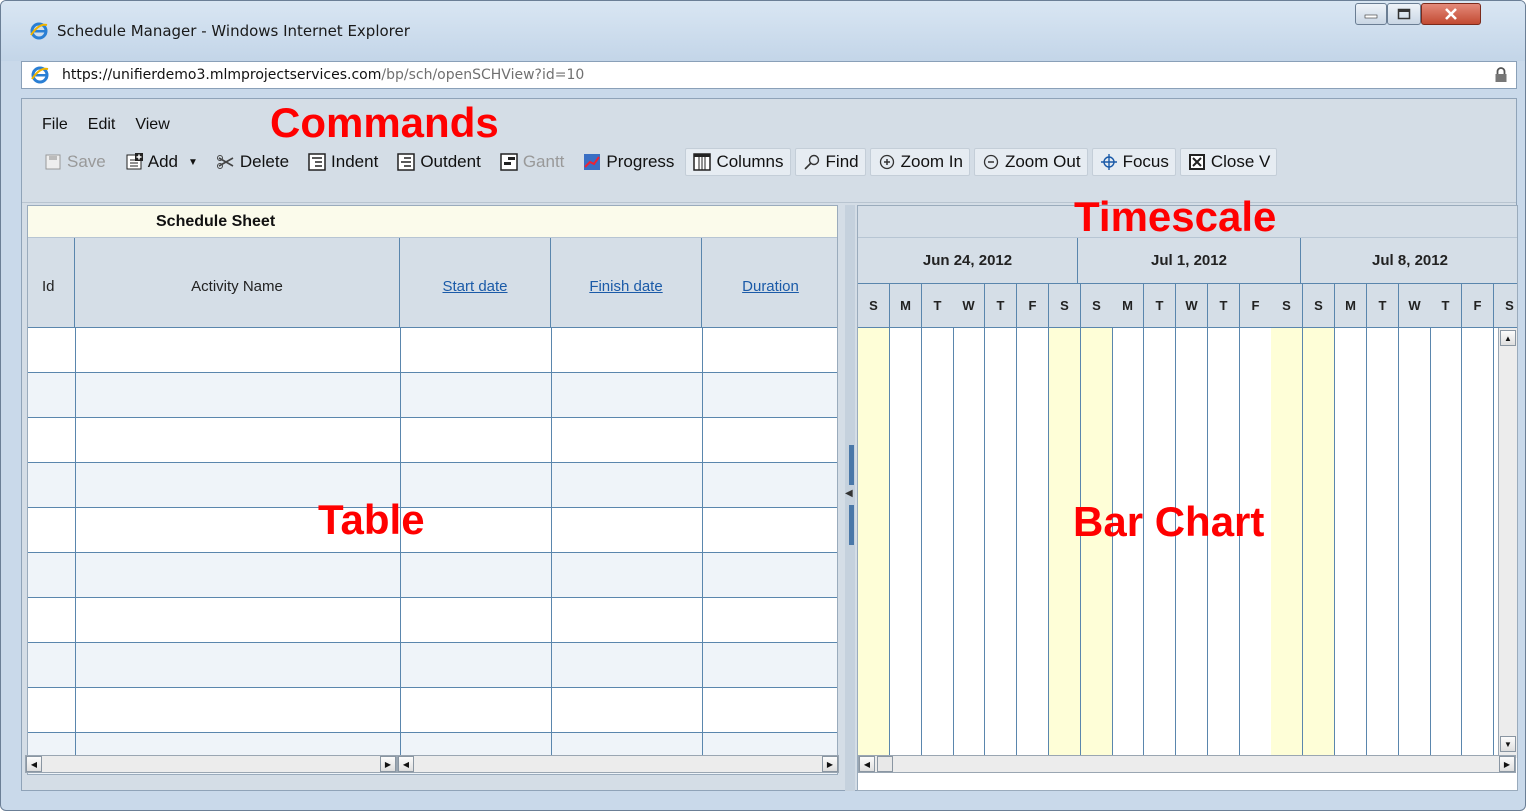  What do you see at coordinates (931, 161) in the screenshot?
I see `zoom-in-label: Zoom In` at bounding box center [931, 161].